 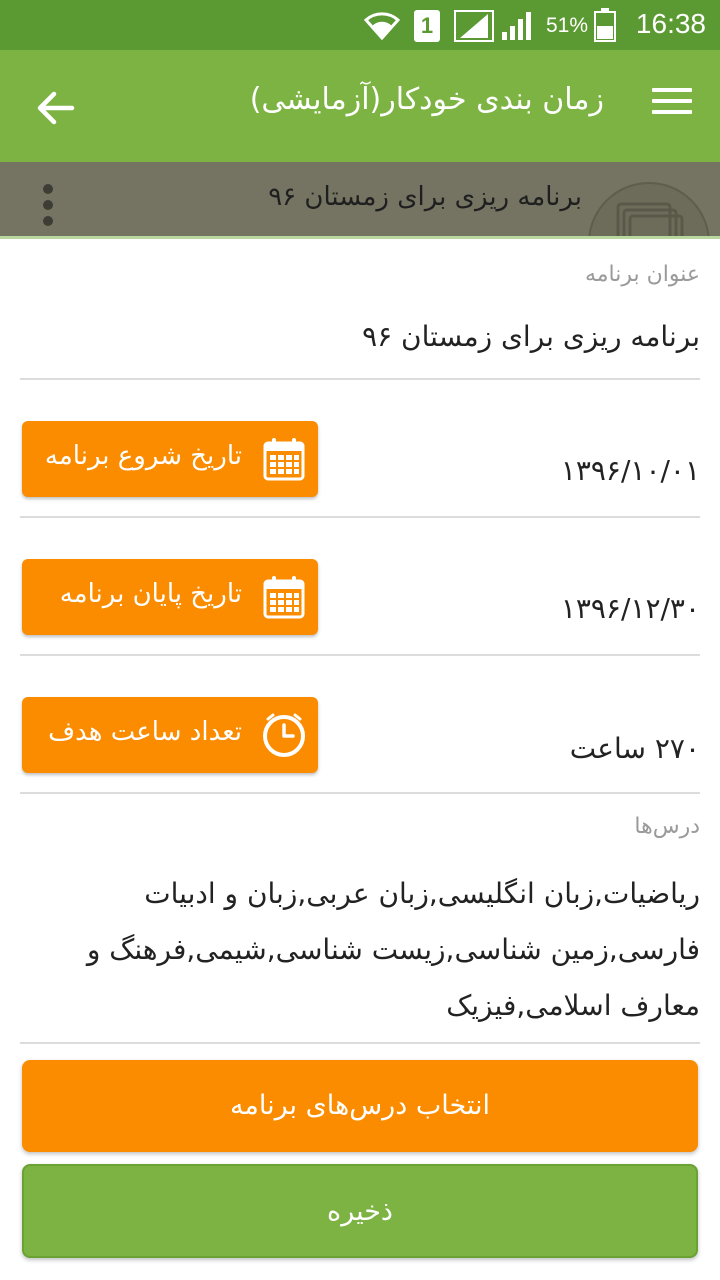 I want to click on end-date-value: ۱۳۹۶/۱۲/۳۰, so click(x=630, y=608).